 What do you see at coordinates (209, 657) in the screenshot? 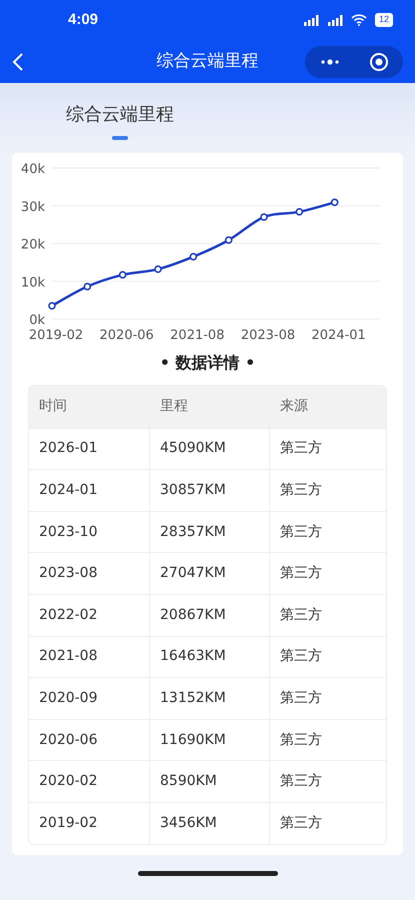
I see `table-cell: 16463KM` at bounding box center [209, 657].